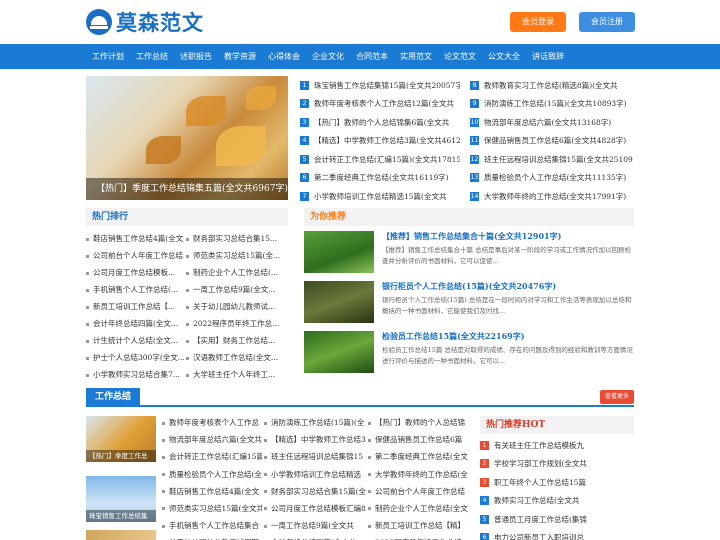  I want to click on list-item: 6 第二季度经典工作总结(全文共16119字), so click(380, 178).